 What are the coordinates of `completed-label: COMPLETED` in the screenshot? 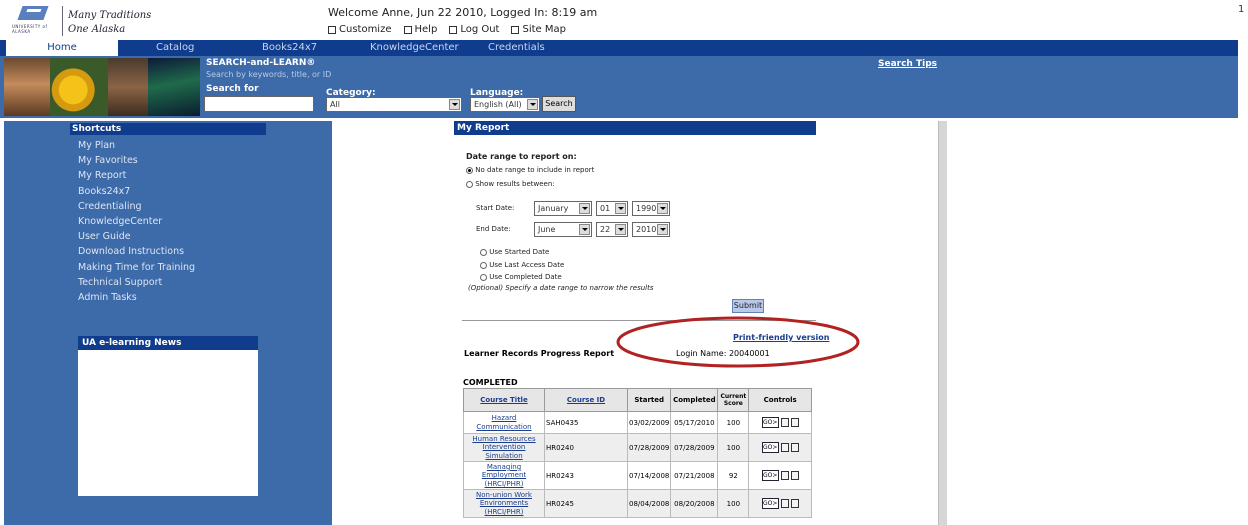 It's located at (490, 382).